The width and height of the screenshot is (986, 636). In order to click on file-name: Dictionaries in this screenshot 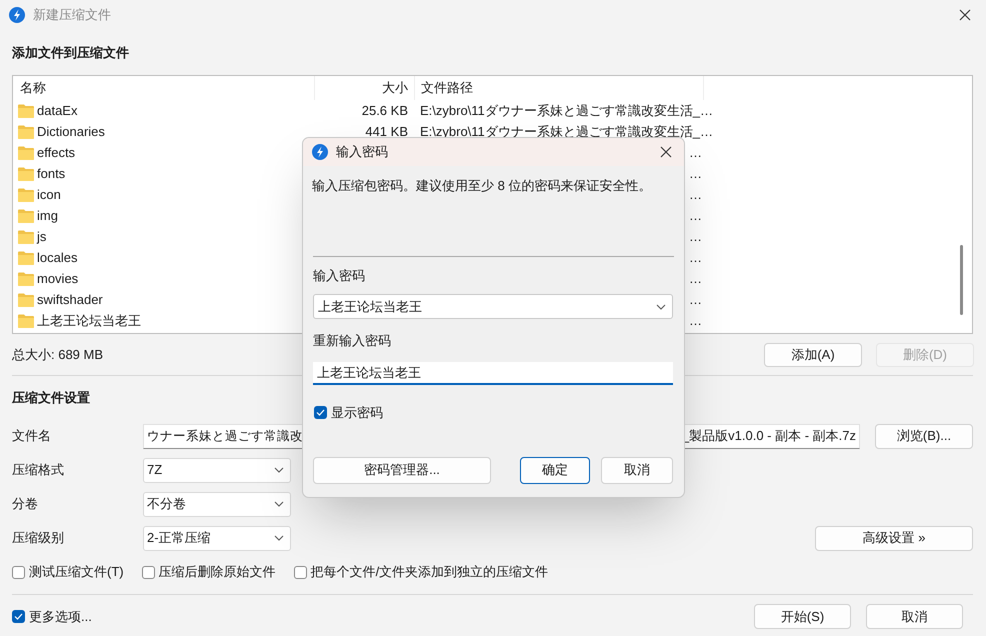, I will do `click(71, 132)`.